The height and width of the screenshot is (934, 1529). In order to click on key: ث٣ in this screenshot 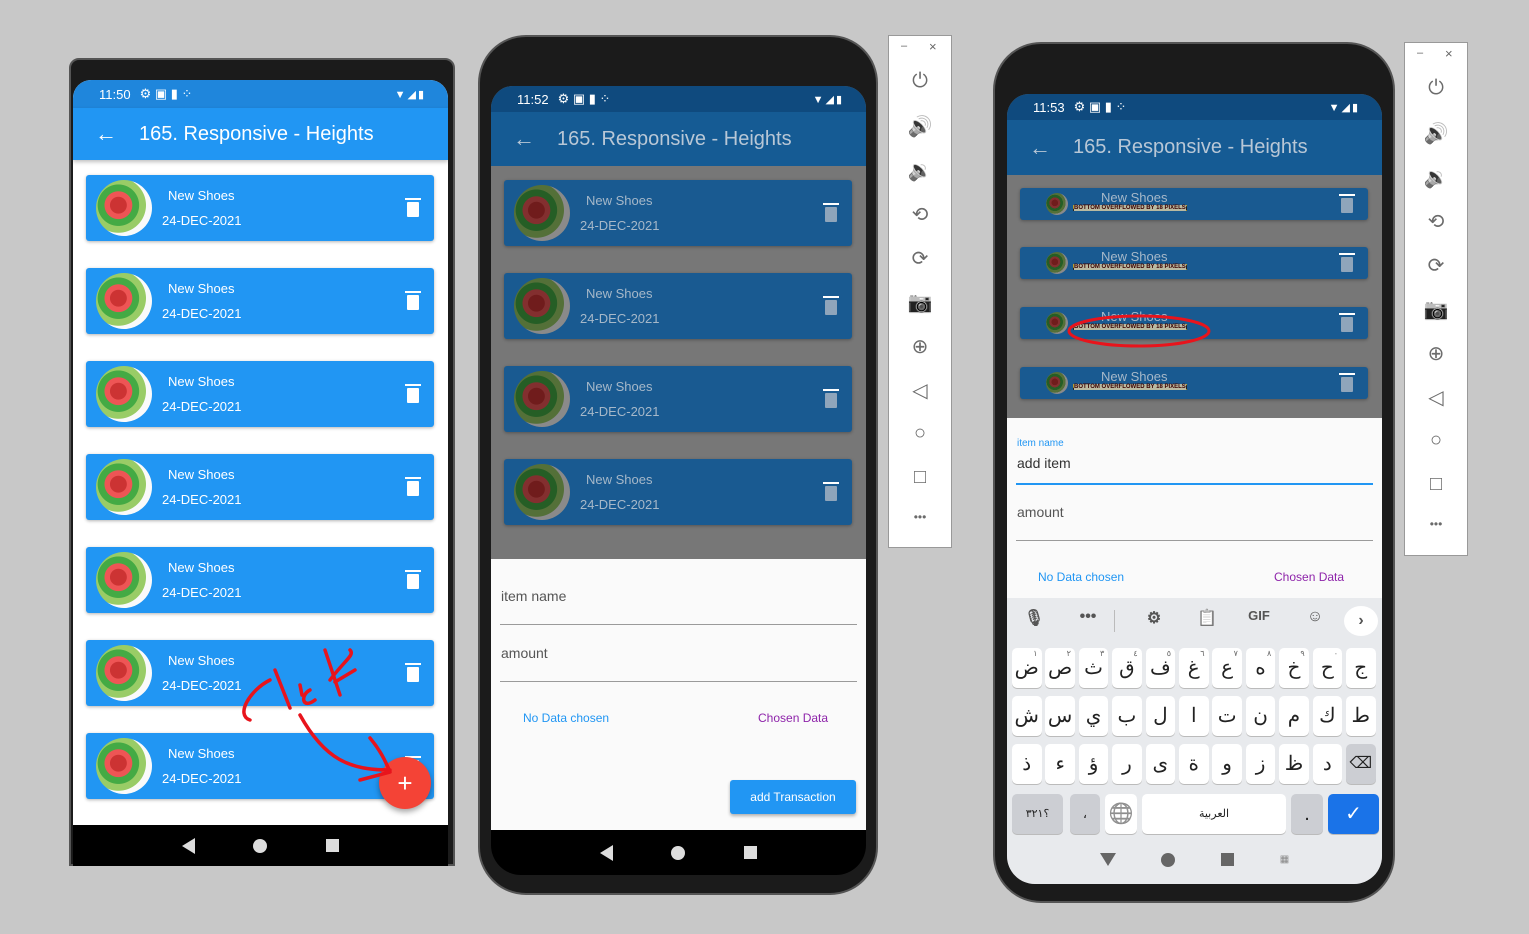, I will do `click(1093, 668)`.